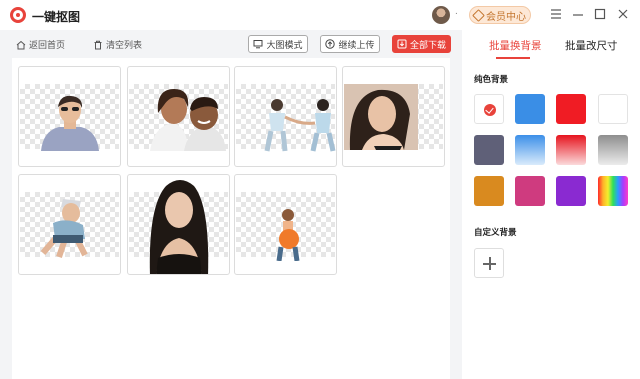 This screenshot has height=379, width=640. Describe the element at coordinates (284, 44) in the screenshot. I see `large-view-label: 大图模式` at that location.